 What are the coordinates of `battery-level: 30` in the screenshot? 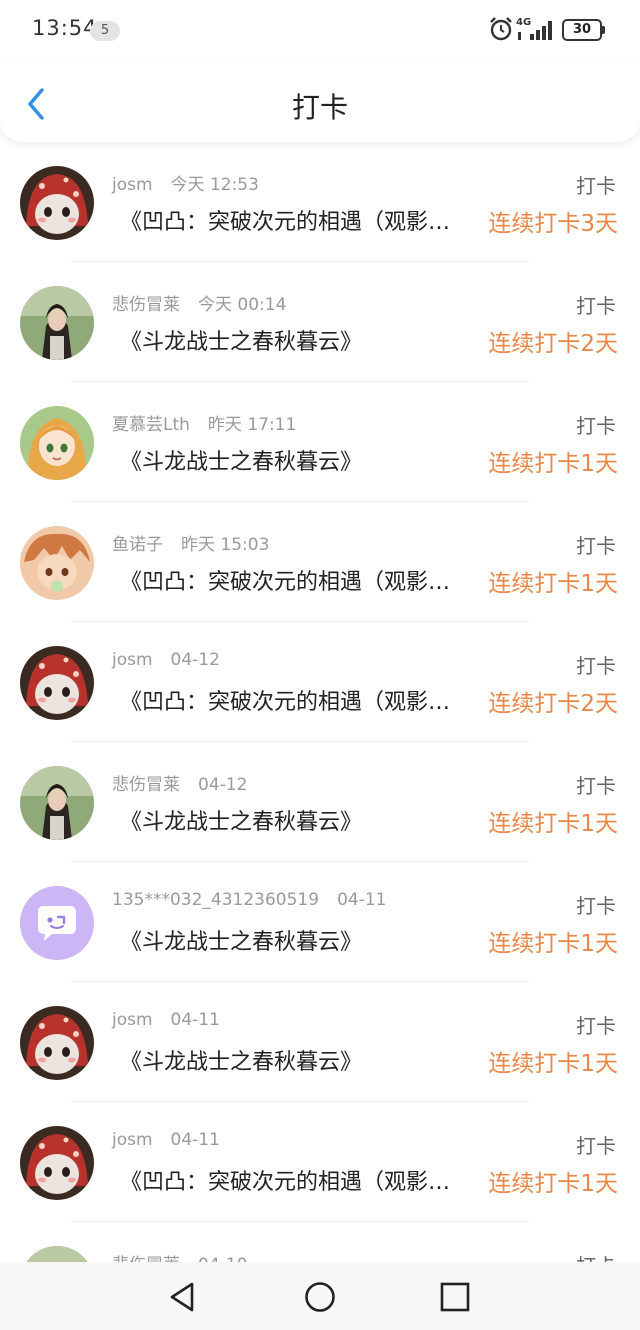 It's located at (582, 30).